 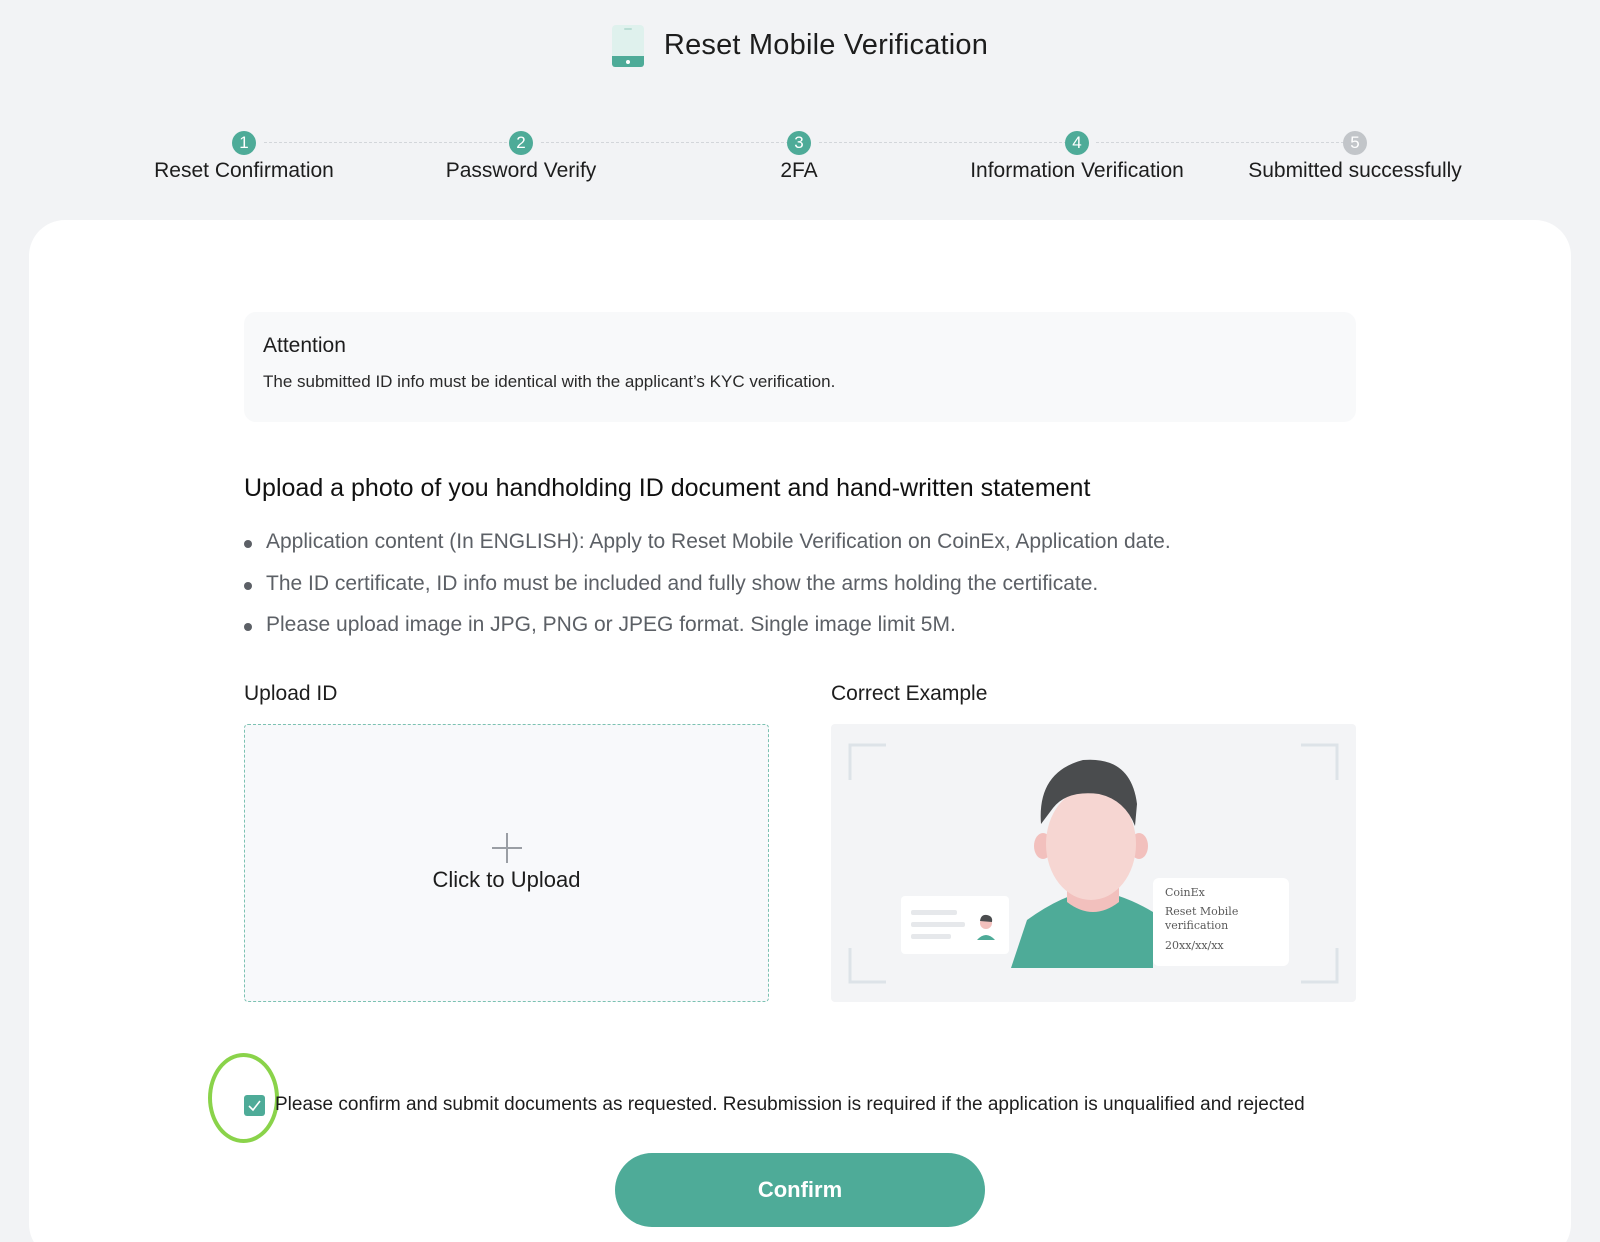 What do you see at coordinates (1077, 155) in the screenshot?
I see `step-information-verification: 4 Information Verification` at bounding box center [1077, 155].